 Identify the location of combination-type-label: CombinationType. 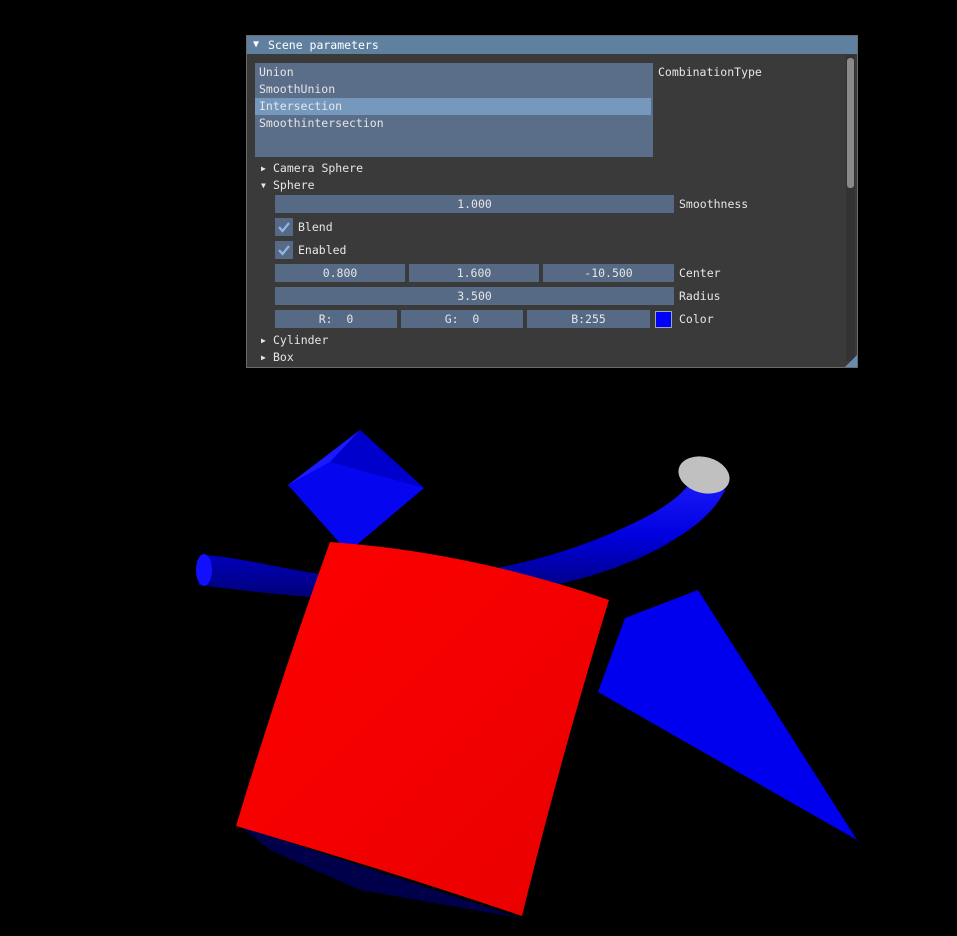
(710, 72).